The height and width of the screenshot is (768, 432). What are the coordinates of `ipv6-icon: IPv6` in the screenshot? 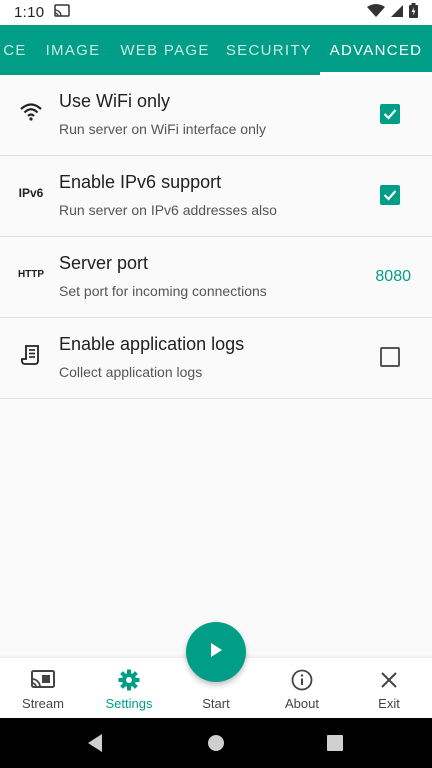 It's located at (31, 193).